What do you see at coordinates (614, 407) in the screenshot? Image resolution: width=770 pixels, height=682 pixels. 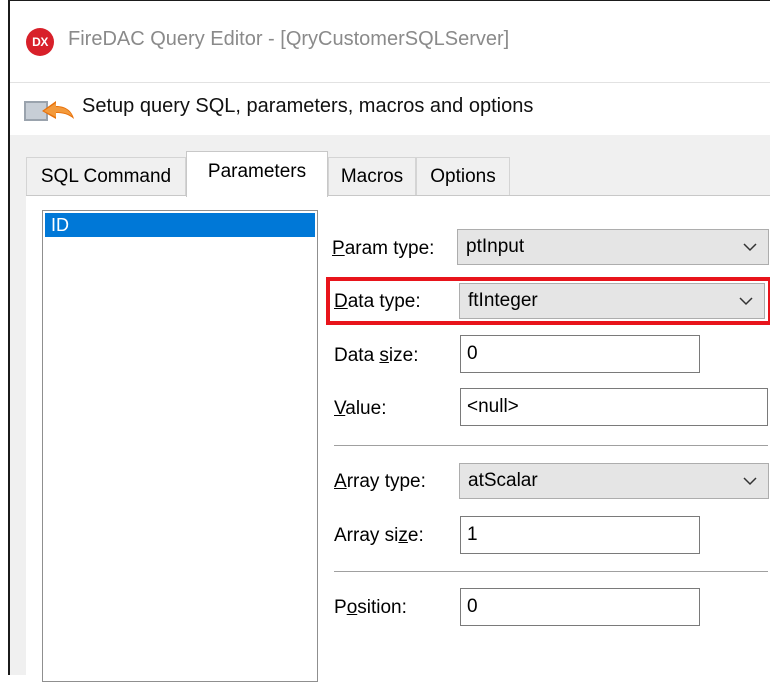 I see `value-input: <null>` at bounding box center [614, 407].